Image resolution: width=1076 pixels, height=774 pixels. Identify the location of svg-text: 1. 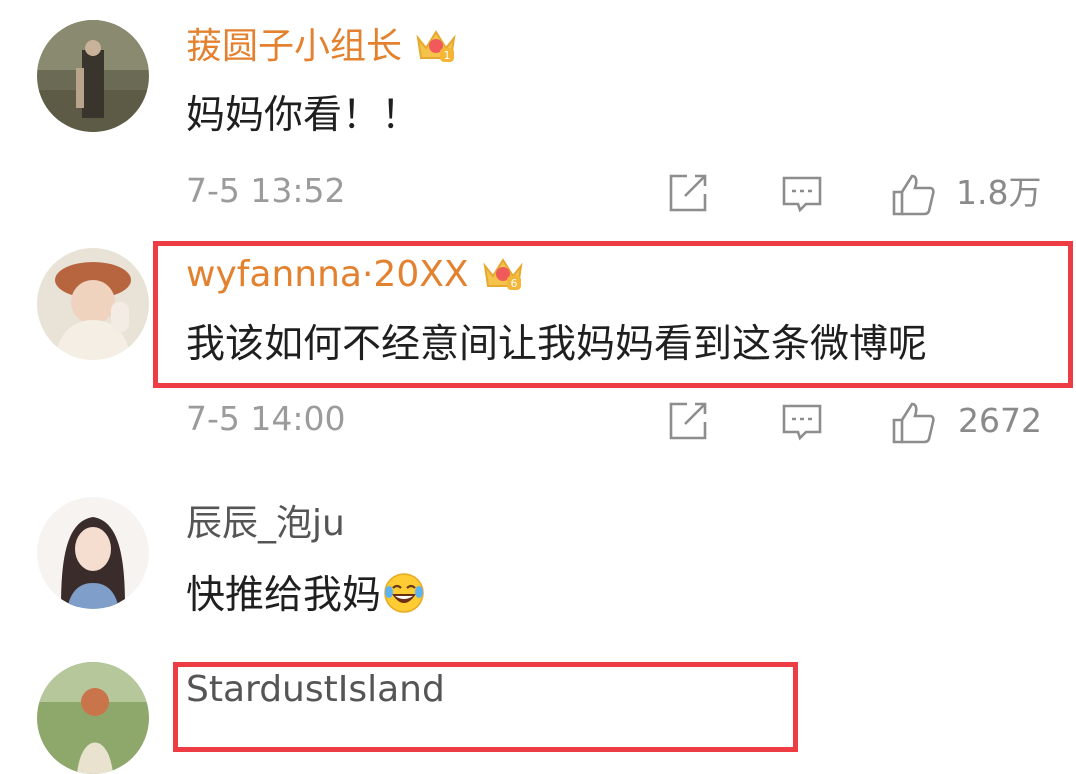
(447, 55).